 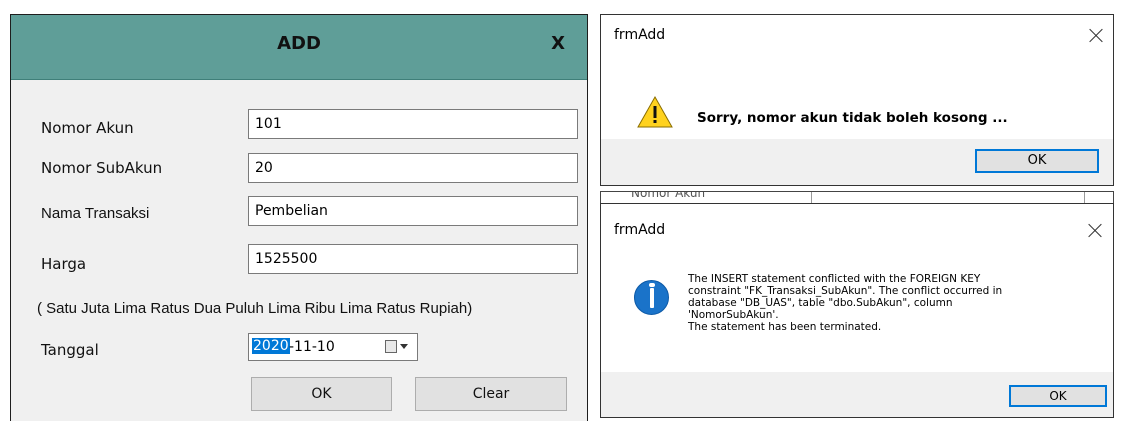 What do you see at coordinates (640, 230) in the screenshot?
I see `error-dialog-title: frmAdd` at bounding box center [640, 230].